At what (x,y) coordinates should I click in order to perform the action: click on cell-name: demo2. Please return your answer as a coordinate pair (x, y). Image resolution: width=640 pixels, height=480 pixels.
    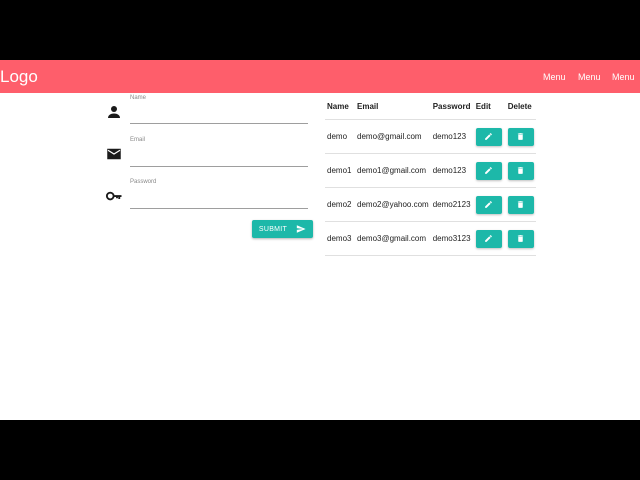
    Looking at the image, I should click on (340, 204).